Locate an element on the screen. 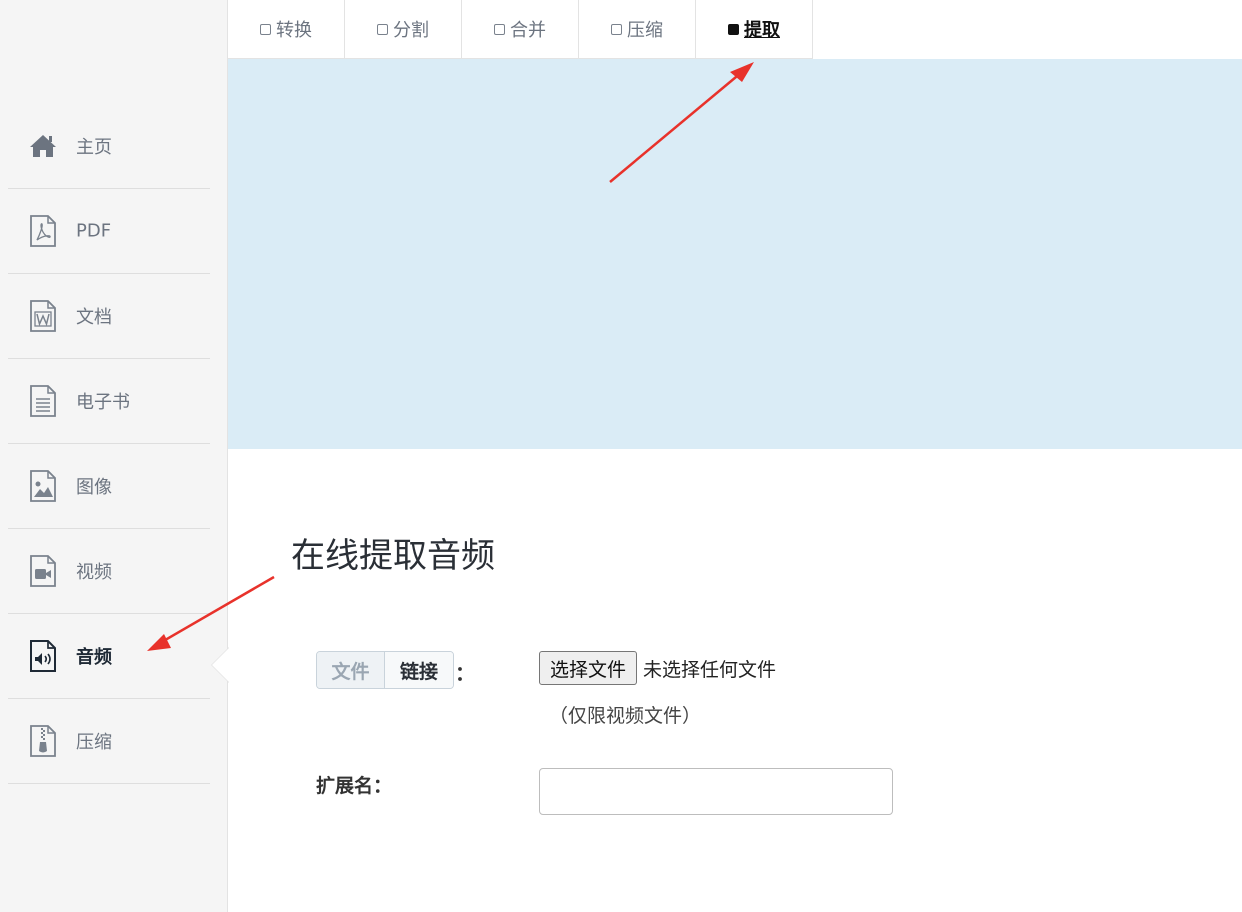 This screenshot has width=1242, height=912. sidebar-item-label: 视频 is located at coordinates (94, 572).